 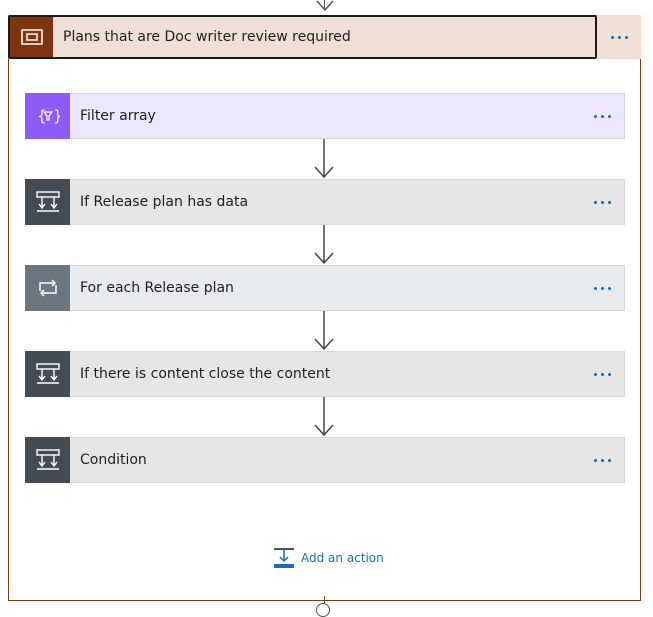 I want to click on add-action-label: Add an action, so click(x=342, y=558).